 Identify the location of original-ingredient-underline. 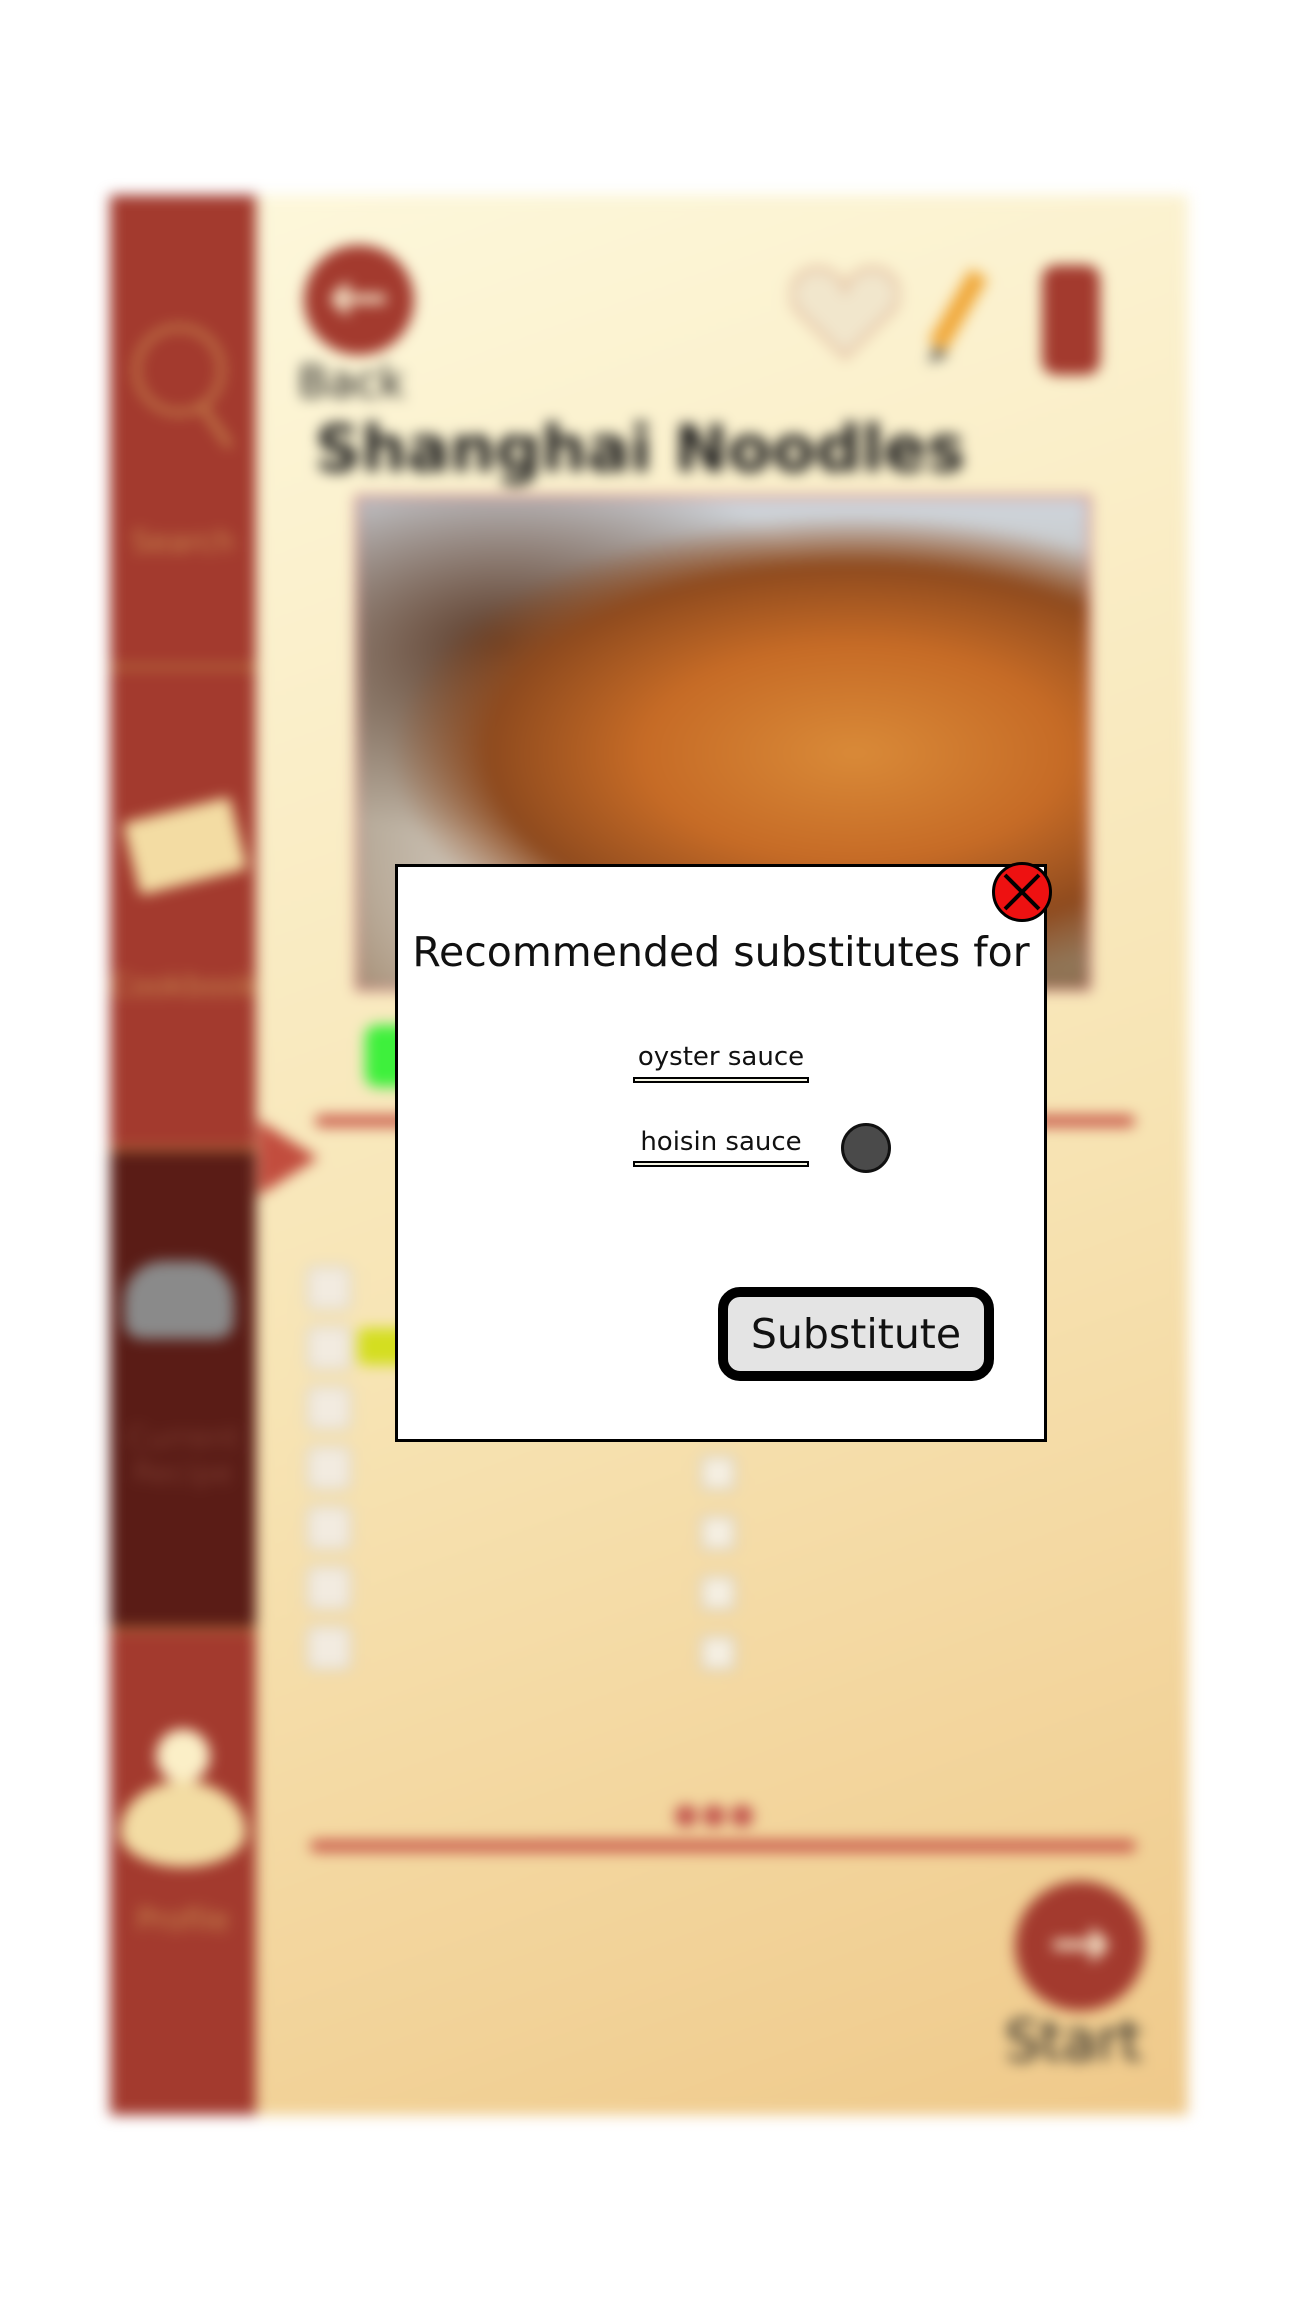
(721, 1080).